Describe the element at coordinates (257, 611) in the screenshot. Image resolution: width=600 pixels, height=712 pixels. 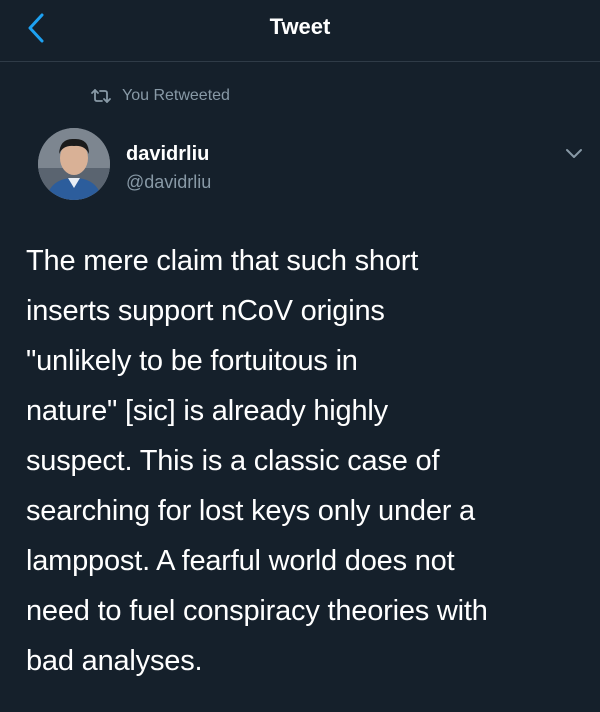
I see `tweet-text-line: need to fuel conspiracy theories with` at that location.